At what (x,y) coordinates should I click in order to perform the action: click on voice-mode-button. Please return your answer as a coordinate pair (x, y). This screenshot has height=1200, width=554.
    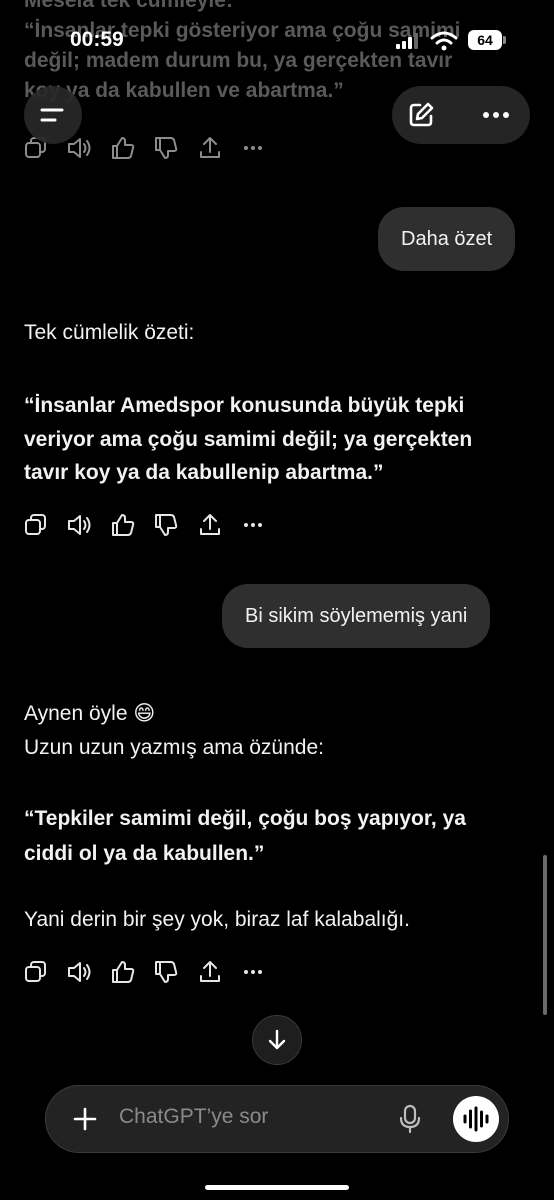
    Looking at the image, I should click on (476, 1119).